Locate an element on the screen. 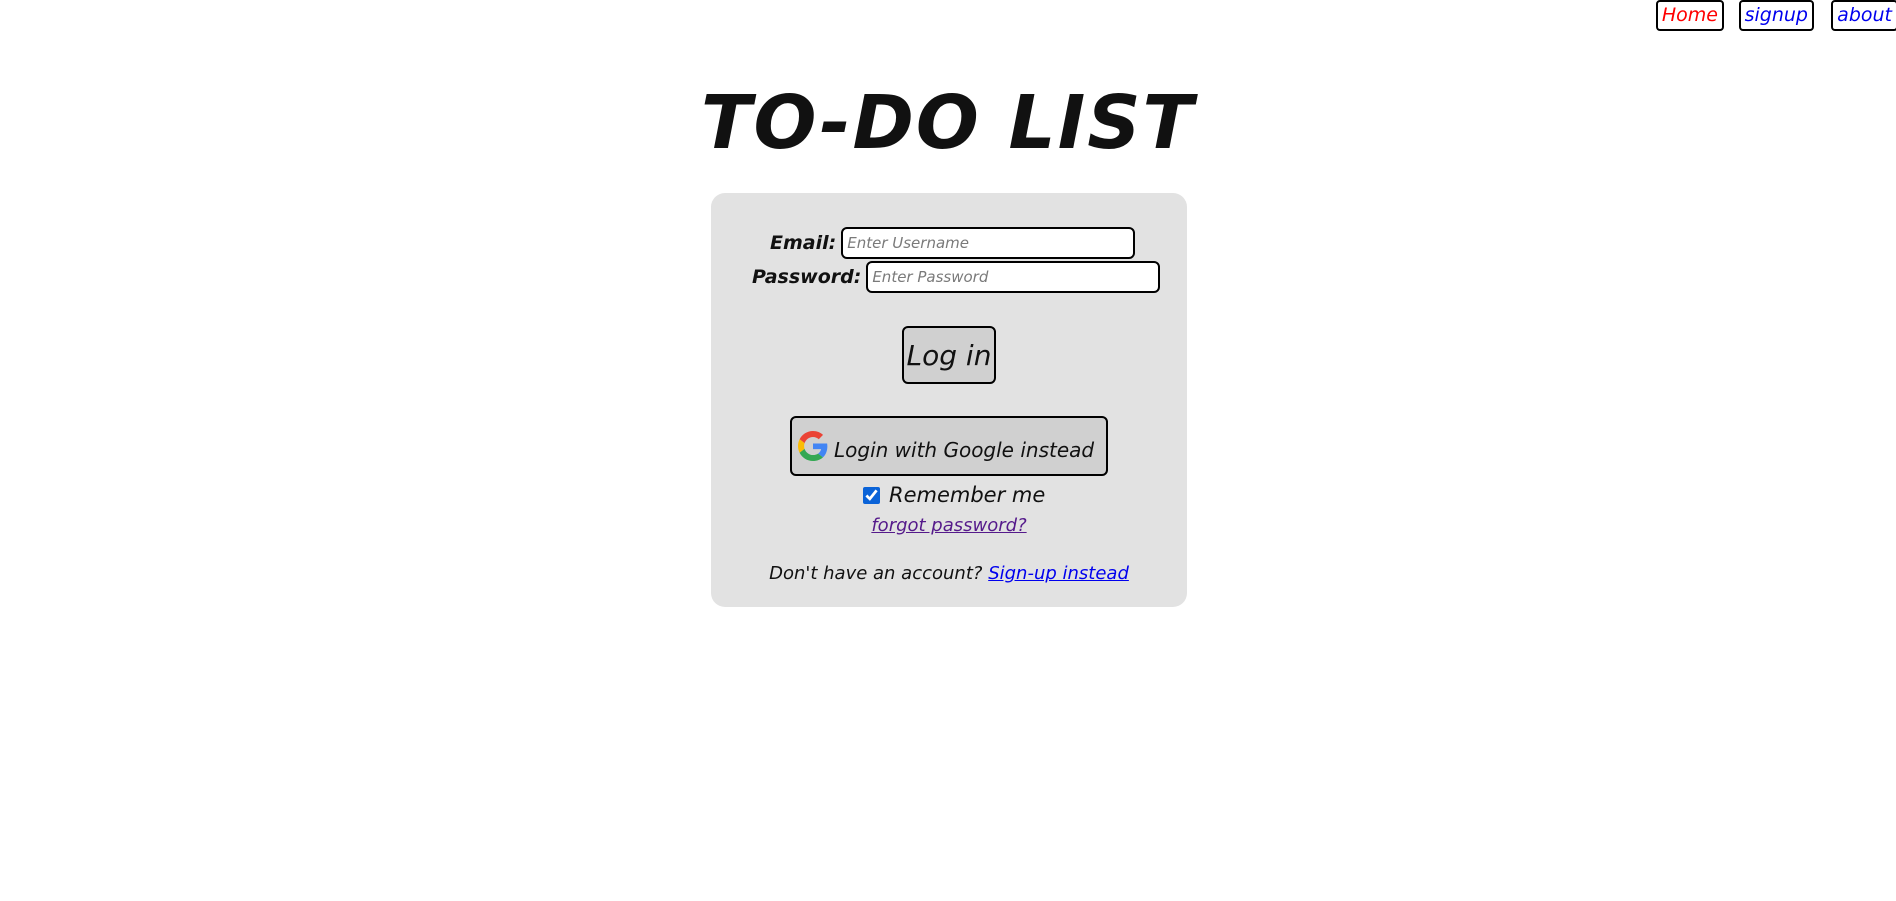 This screenshot has height=901, width=1896. nav-signup-link: signup is located at coordinates (1776, 15).